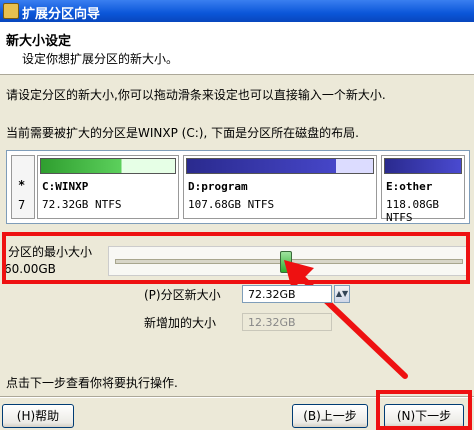 This screenshot has height=430, width=474. Describe the element at coordinates (180, 323) in the screenshot. I see `added-size-label: 新增加的大小` at that location.